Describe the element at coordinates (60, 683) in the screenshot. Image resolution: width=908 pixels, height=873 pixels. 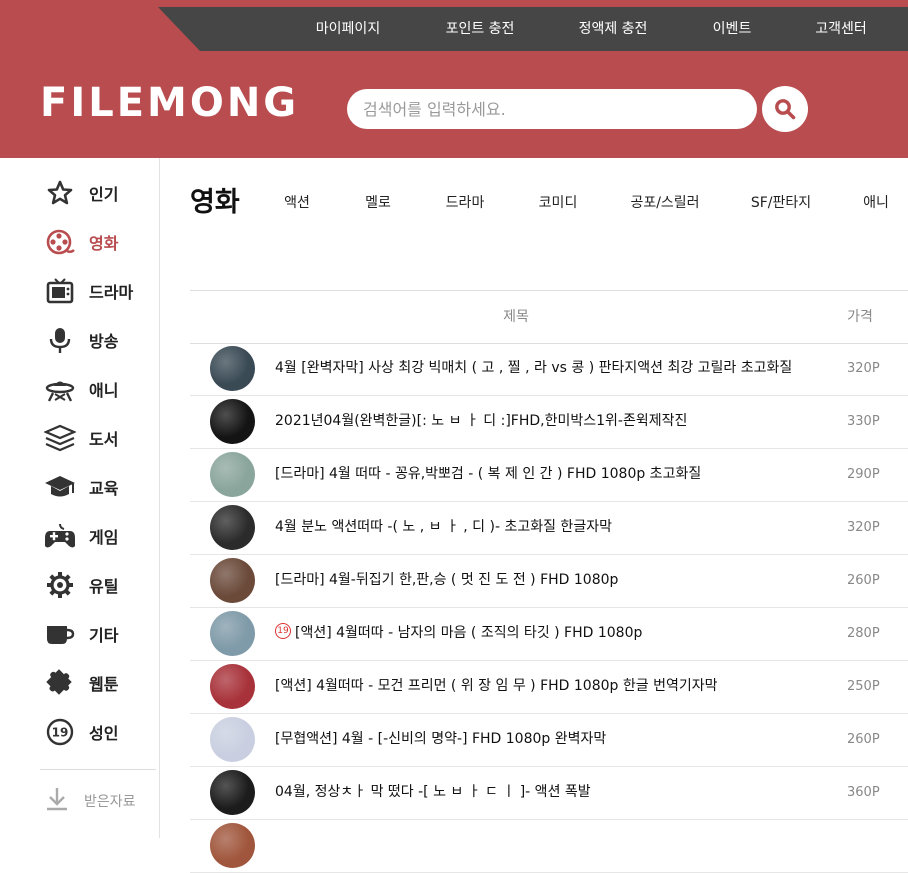
I see `puzzle-icon` at that location.